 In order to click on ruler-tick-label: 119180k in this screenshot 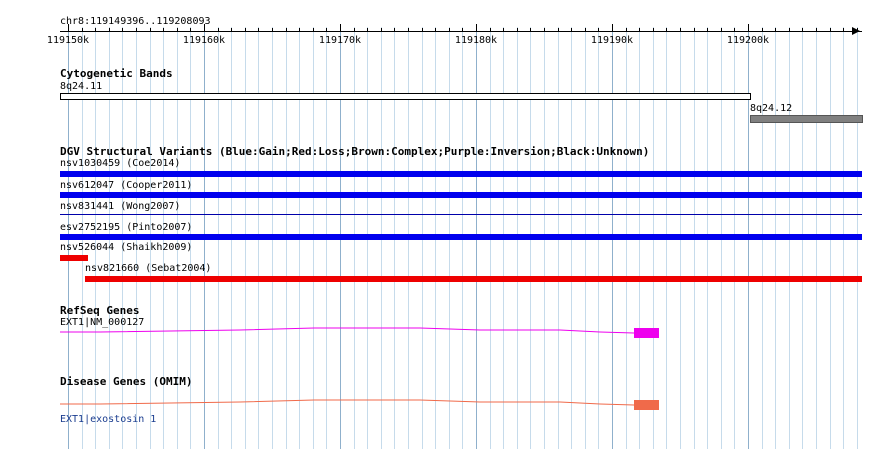, I will do `click(476, 40)`.